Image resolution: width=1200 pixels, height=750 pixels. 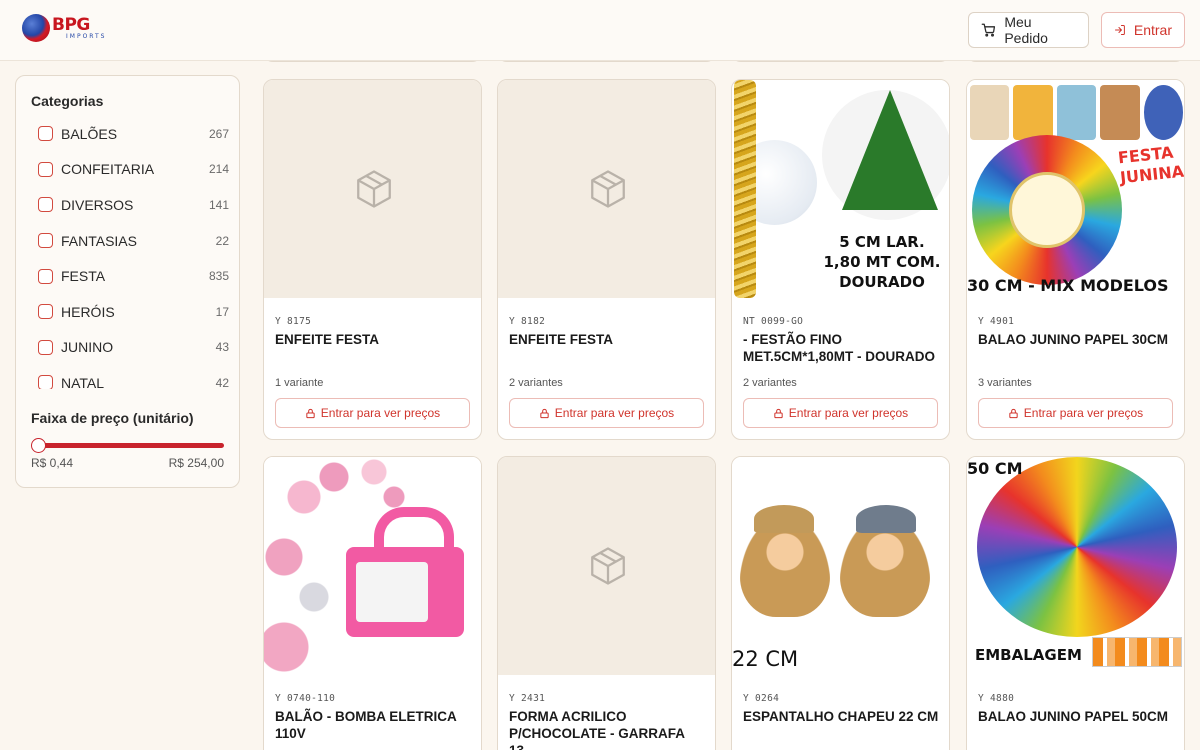 I want to click on cart-icon, so click(x=988, y=30).